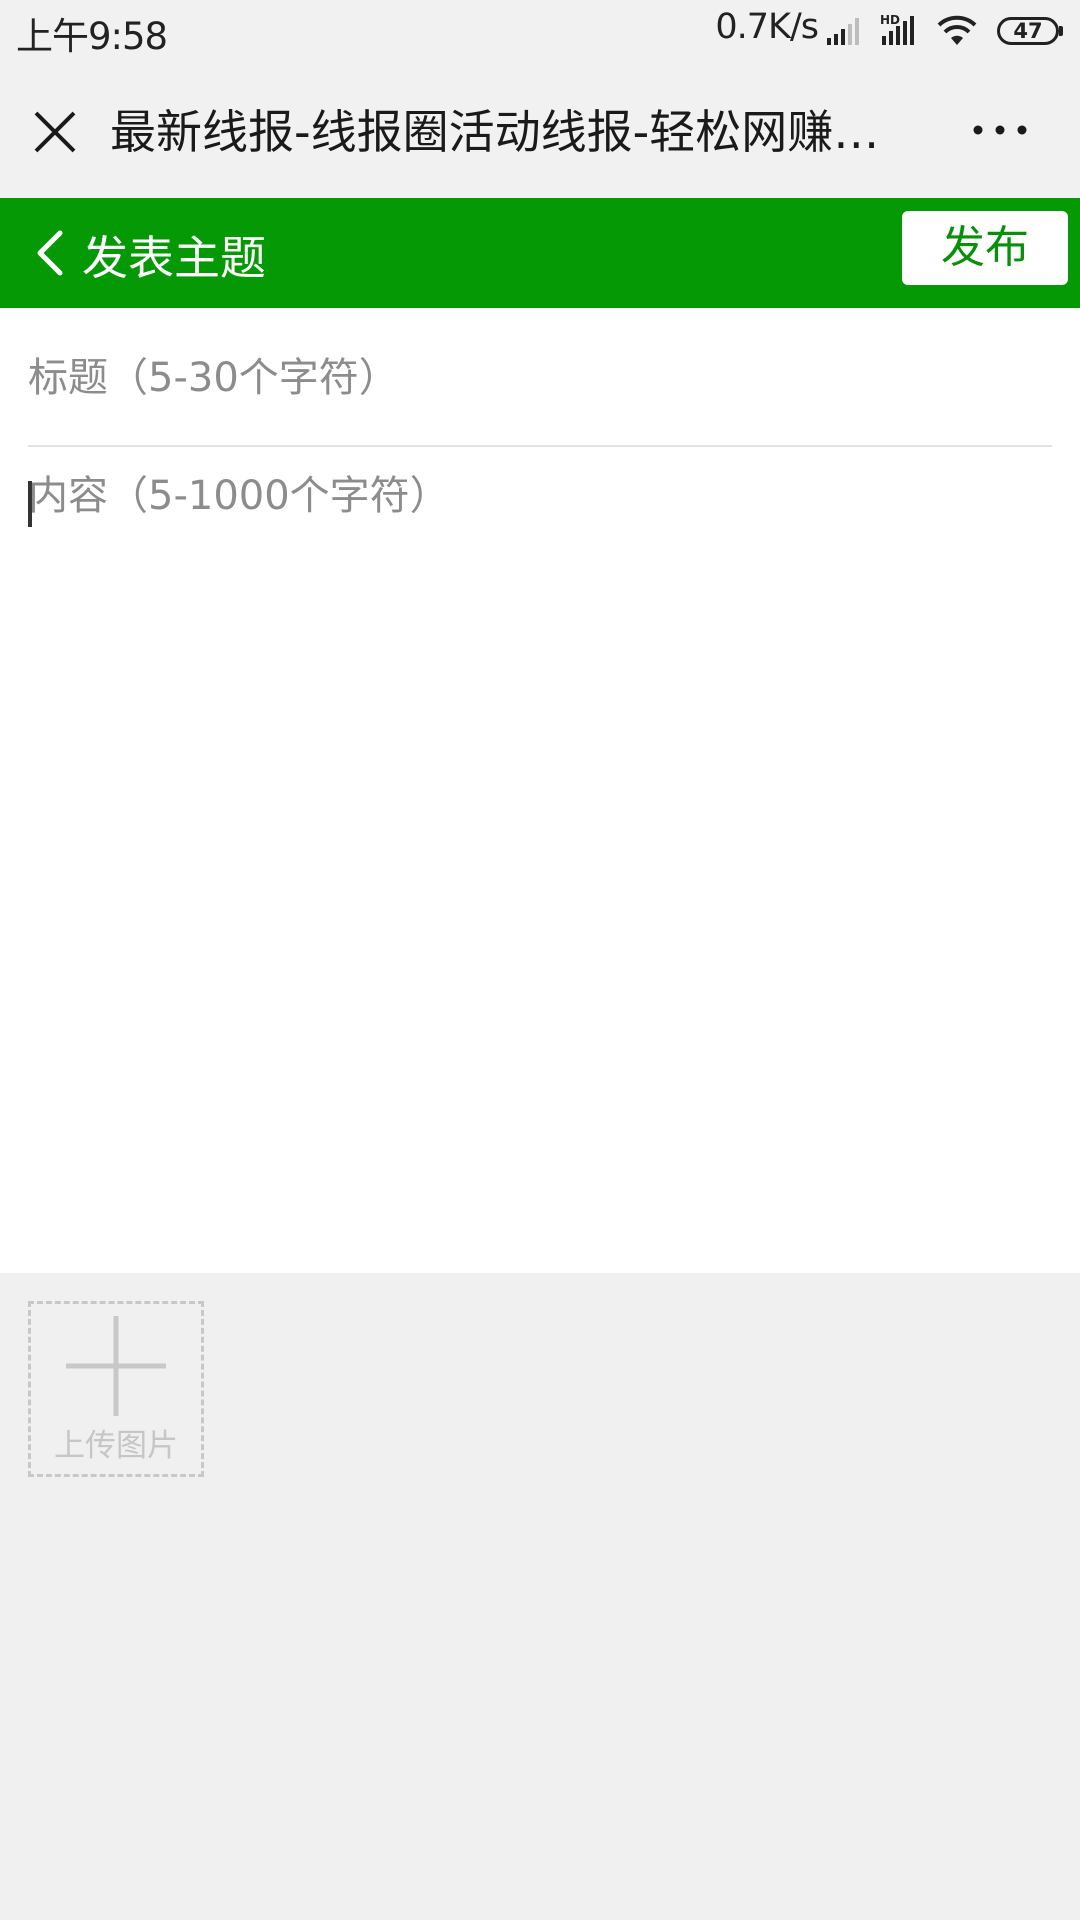 This screenshot has width=1080, height=1920. I want to click on upload-image-label: 上传图片, so click(116, 1446).